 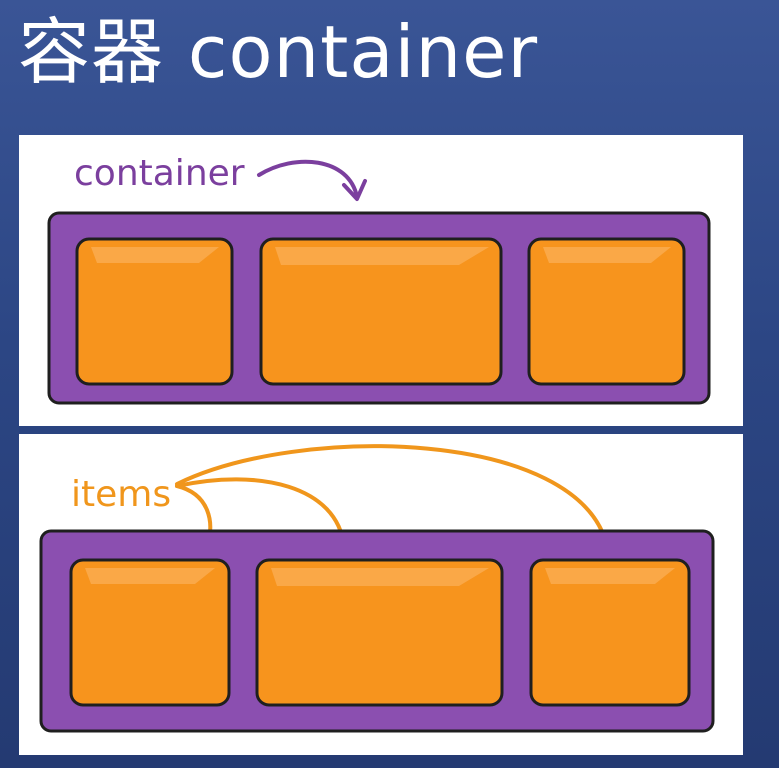 I want to click on container-arrow, so click(x=308, y=179).